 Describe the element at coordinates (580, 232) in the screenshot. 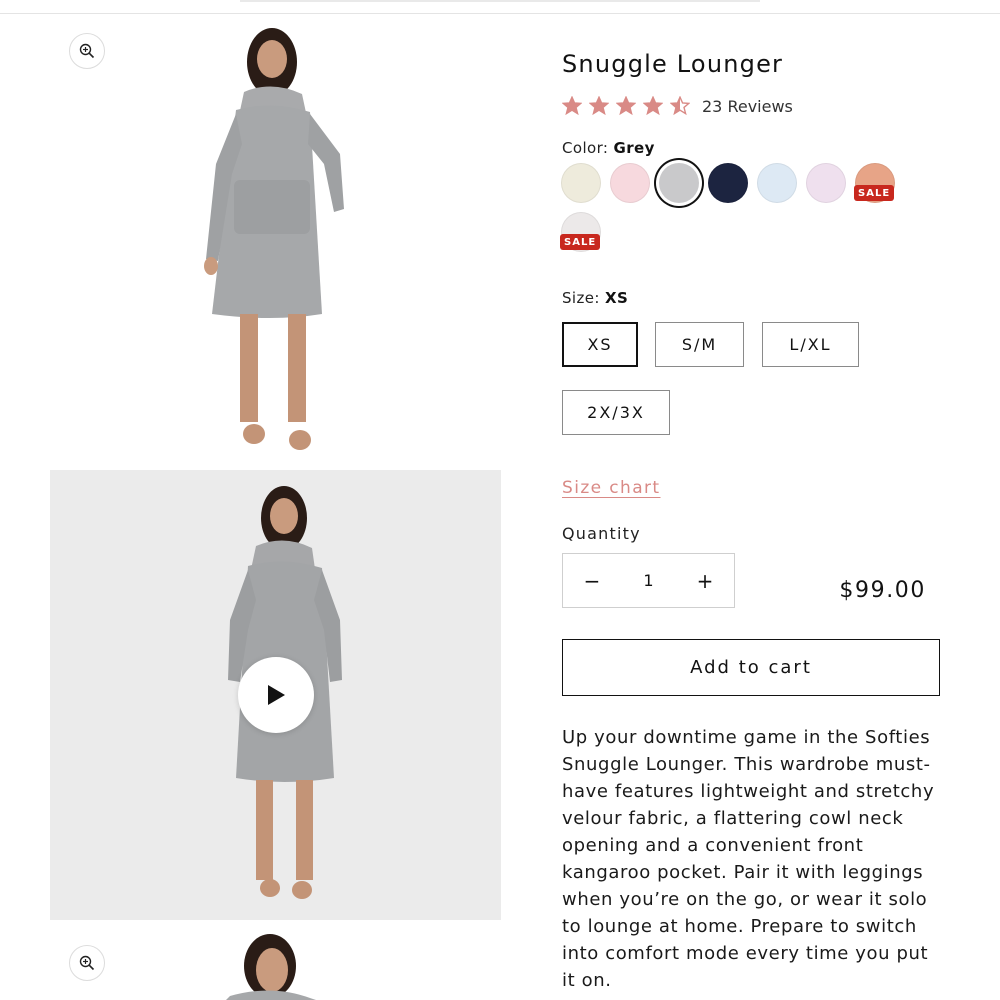

I see `swatch-off-white: SALE` at that location.